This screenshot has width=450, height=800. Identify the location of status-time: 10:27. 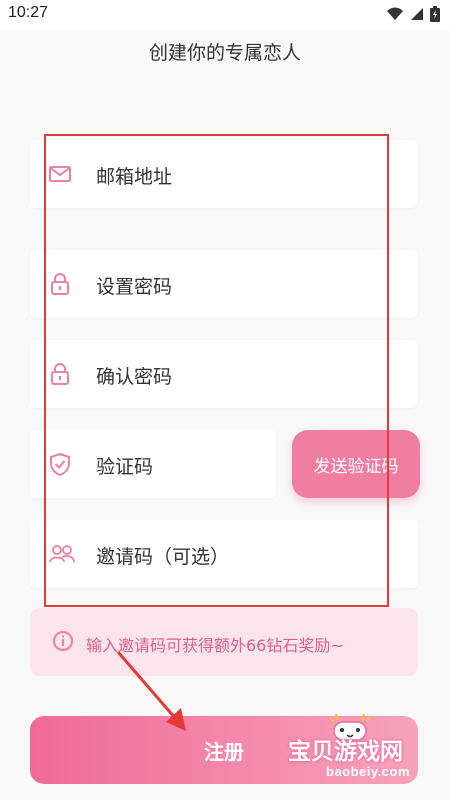
(28, 12).